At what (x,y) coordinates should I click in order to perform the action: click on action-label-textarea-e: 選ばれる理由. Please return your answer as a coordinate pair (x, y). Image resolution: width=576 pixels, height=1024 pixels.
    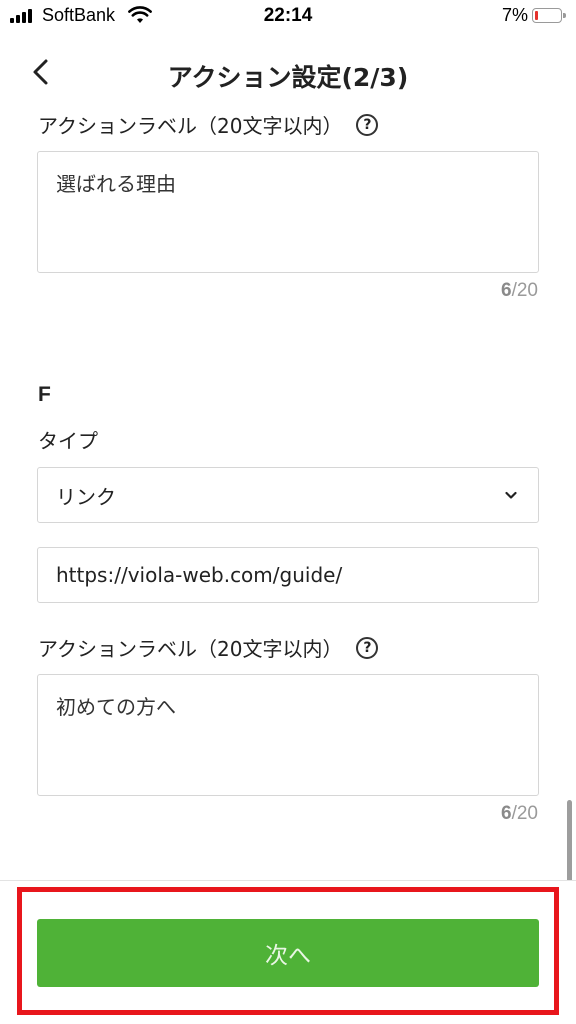
    Looking at the image, I should click on (288, 212).